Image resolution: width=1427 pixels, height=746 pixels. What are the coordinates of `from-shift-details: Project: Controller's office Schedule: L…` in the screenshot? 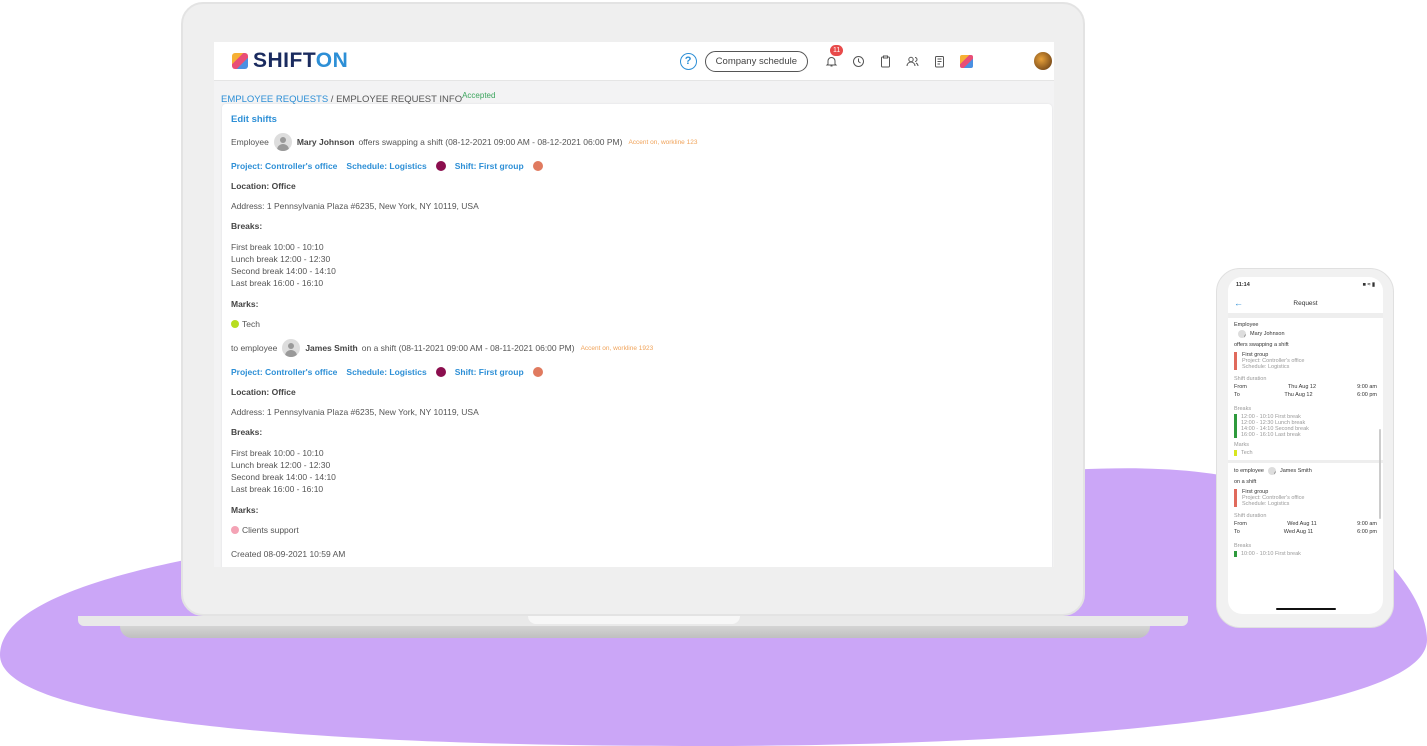 It's located at (637, 166).